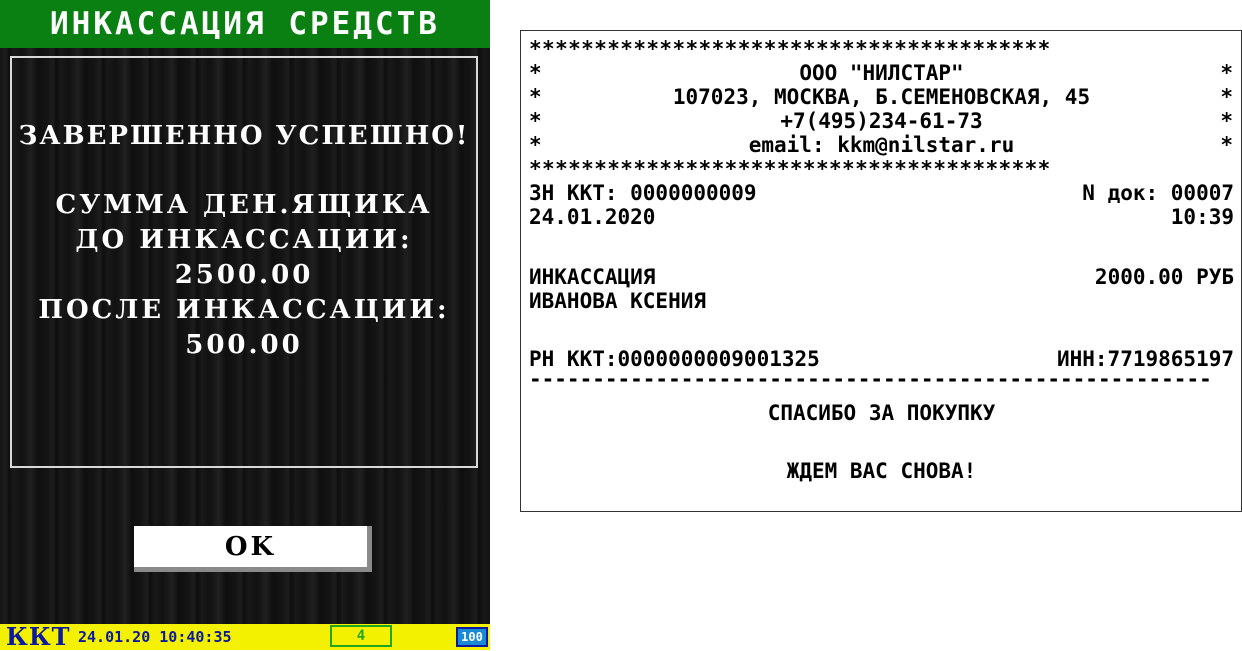  What do you see at coordinates (881, 359) in the screenshot?
I see `registration-row: РН ККТ:0000000009001325 ИНН:7719865197` at bounding box center [881, 359].